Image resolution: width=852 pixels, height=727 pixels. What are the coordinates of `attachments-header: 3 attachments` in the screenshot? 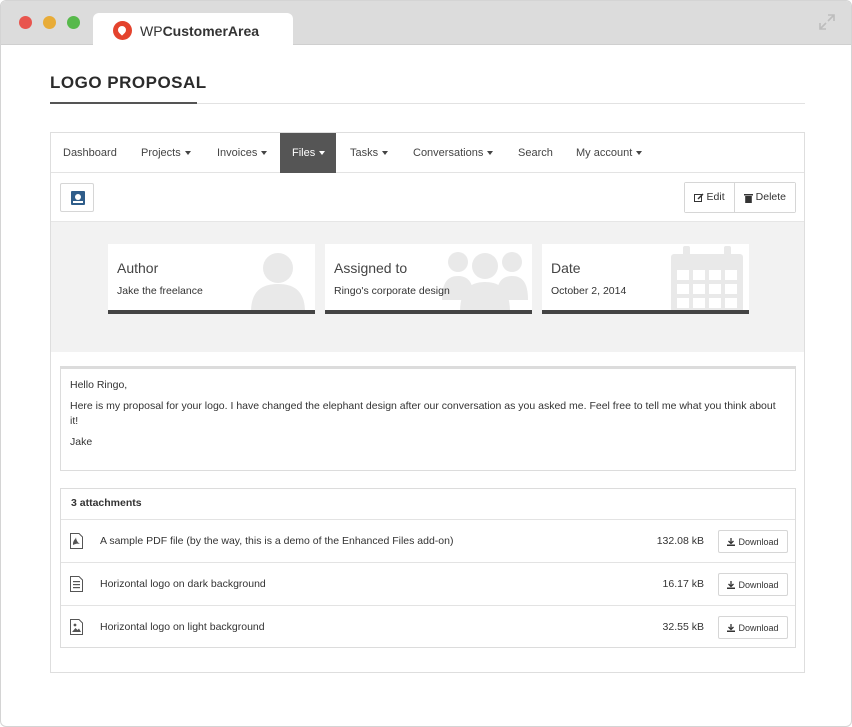 It's located at (428, 504).